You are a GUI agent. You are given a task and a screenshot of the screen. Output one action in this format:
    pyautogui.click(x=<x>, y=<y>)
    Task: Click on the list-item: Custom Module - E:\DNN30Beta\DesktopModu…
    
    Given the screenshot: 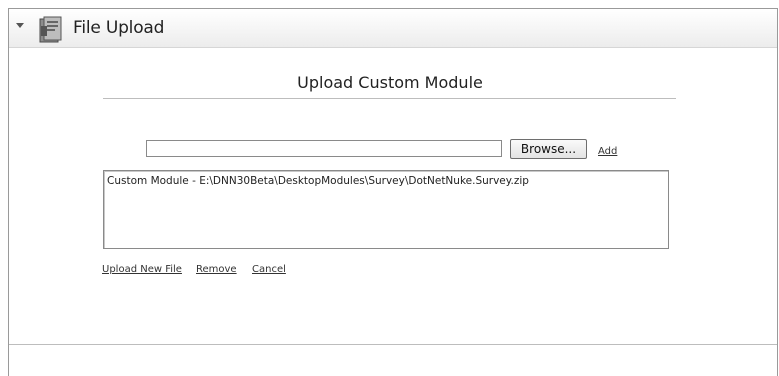 What is the action you would take?
    pyautogui.click(x=318, y=181)
    